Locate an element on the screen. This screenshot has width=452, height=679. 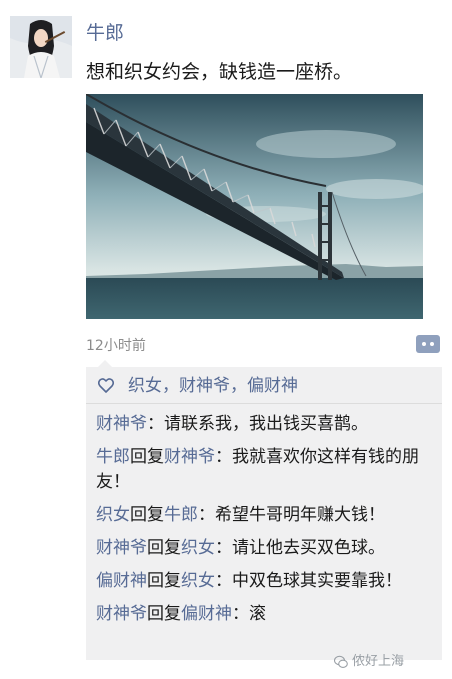
comment-item: 财神爷回复织女：请让他去买双色球。 is located at coordinates (268, 548).